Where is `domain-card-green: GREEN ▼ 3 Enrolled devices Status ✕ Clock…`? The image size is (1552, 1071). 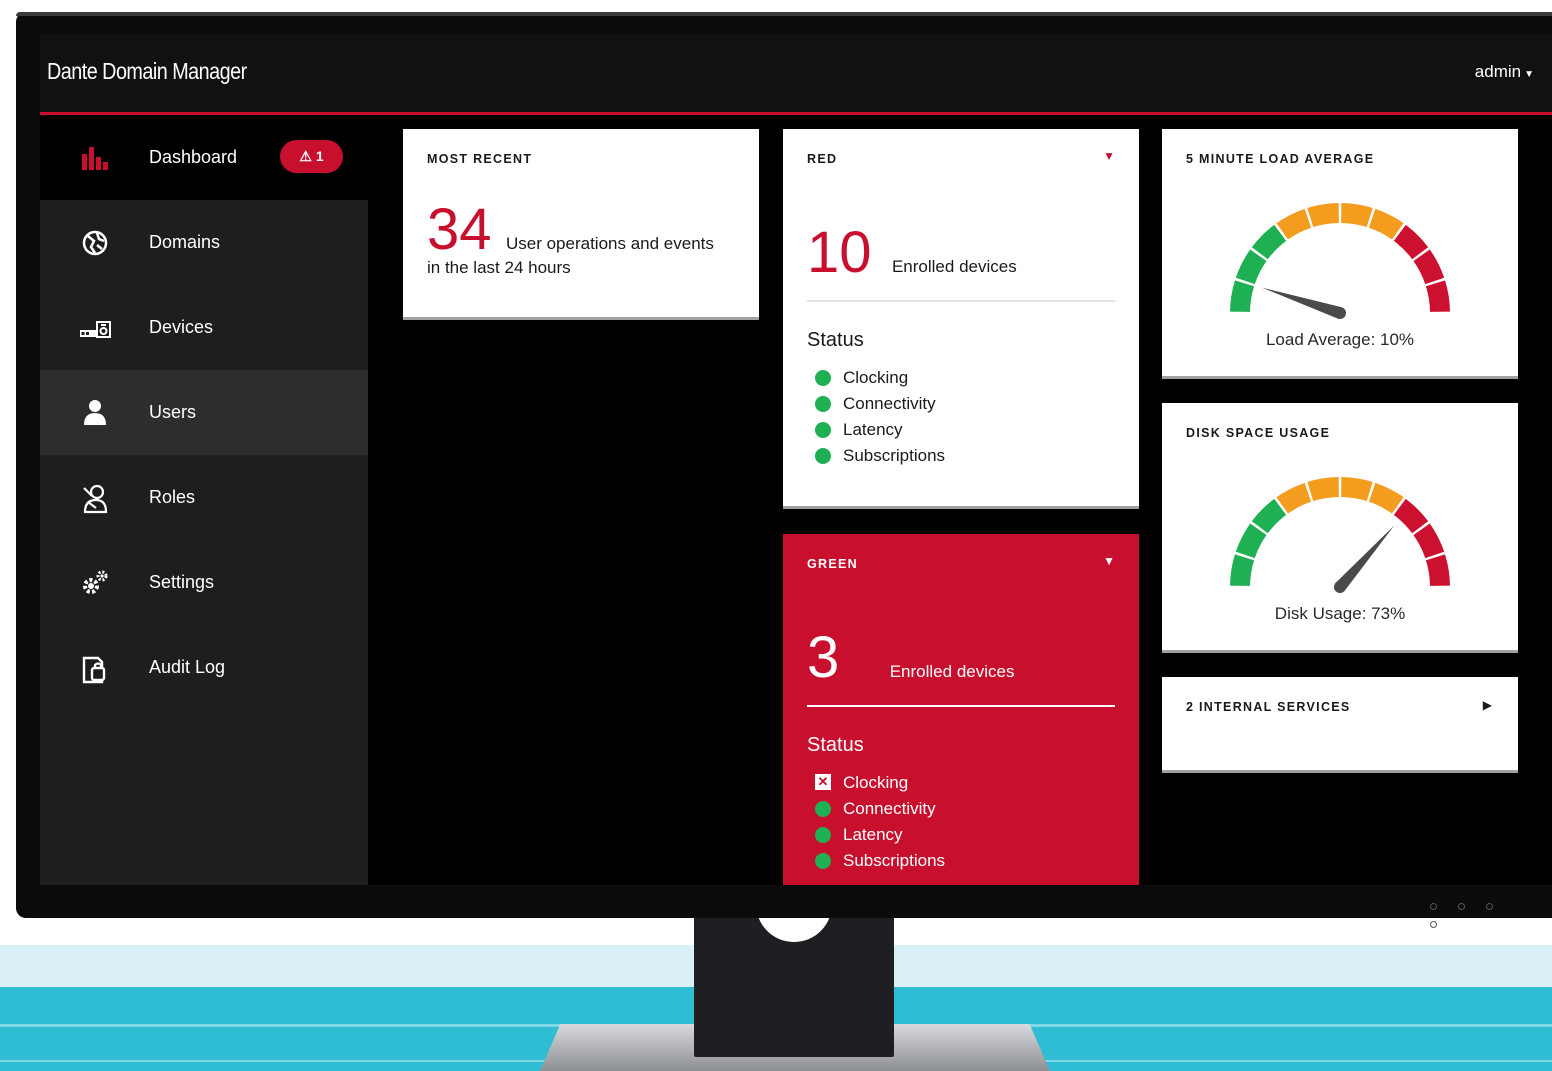 domain-card-green: GREEN ▼ 3 Enrolled devices Status ✕ Clock… is located at coordinates (961, 709).